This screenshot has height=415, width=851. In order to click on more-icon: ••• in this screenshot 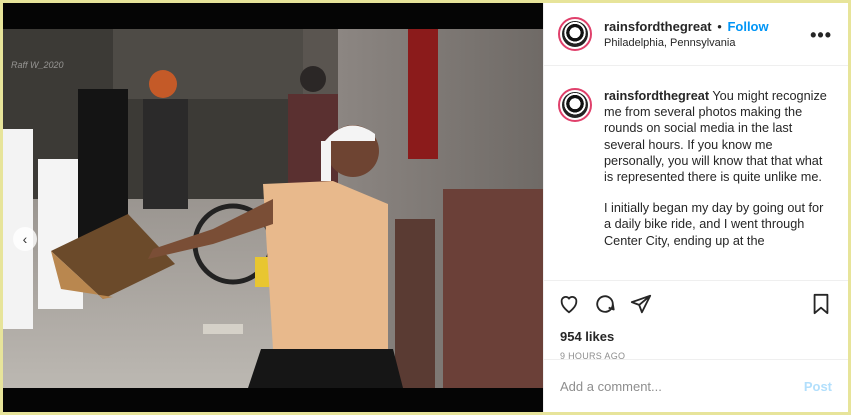, I will do `click(821, 35)`.